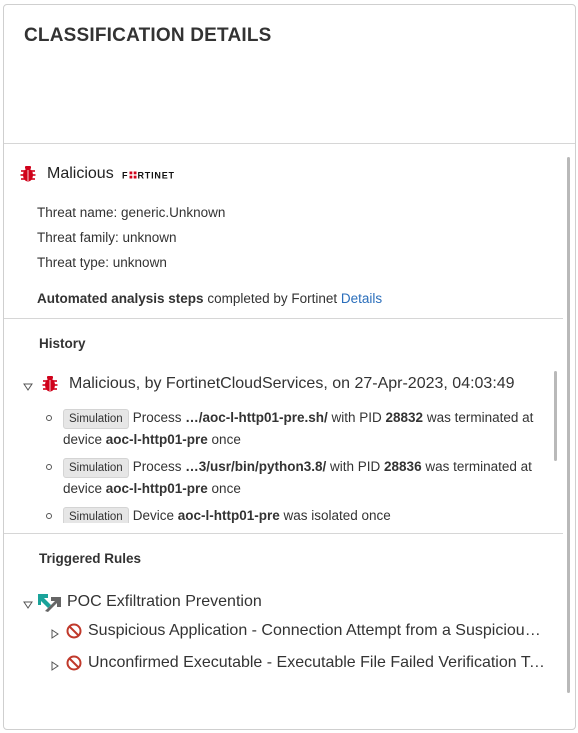  I want to click on verdict-row: Malicious F RTINET, so click(101, 174).